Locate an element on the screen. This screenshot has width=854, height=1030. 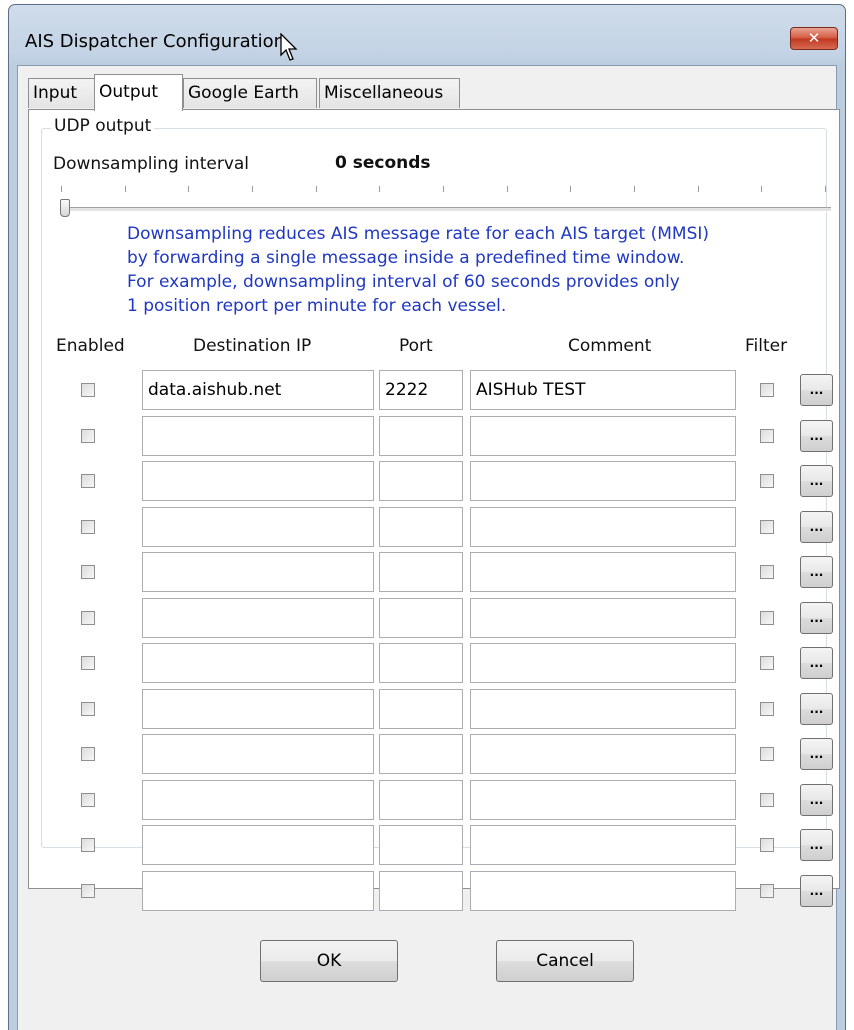
header-destination-ip: Destination IP is located at coordinates (252, 346).